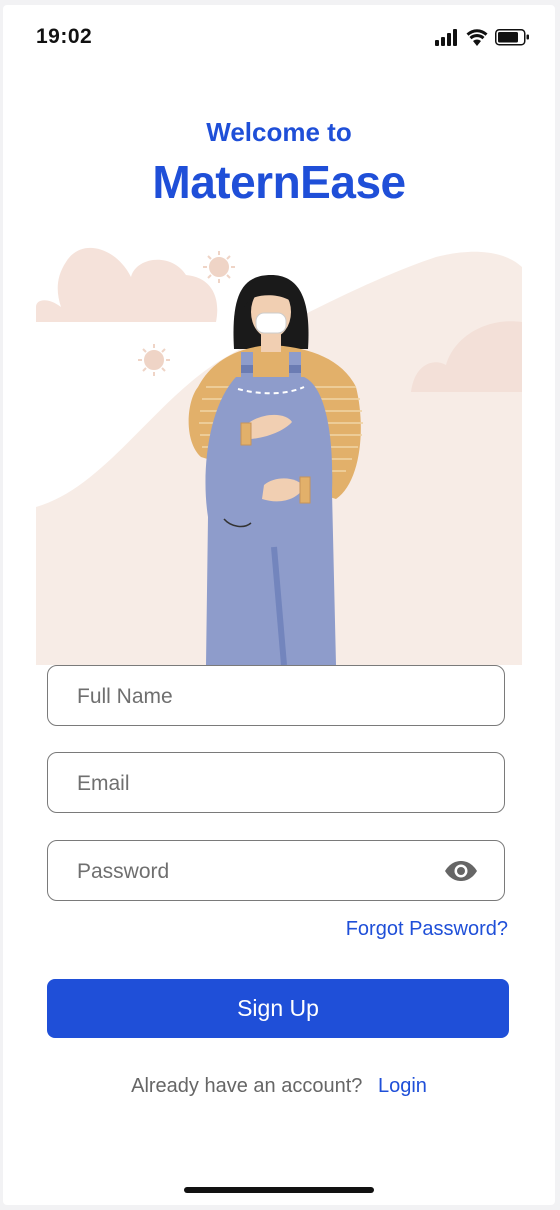 Image resolution: width=560 pixels, height=1210 pixels. What do you see at coordinates (446, 37) in the screenshot?
I see `signal-icon` at bounding box center [446, 37].